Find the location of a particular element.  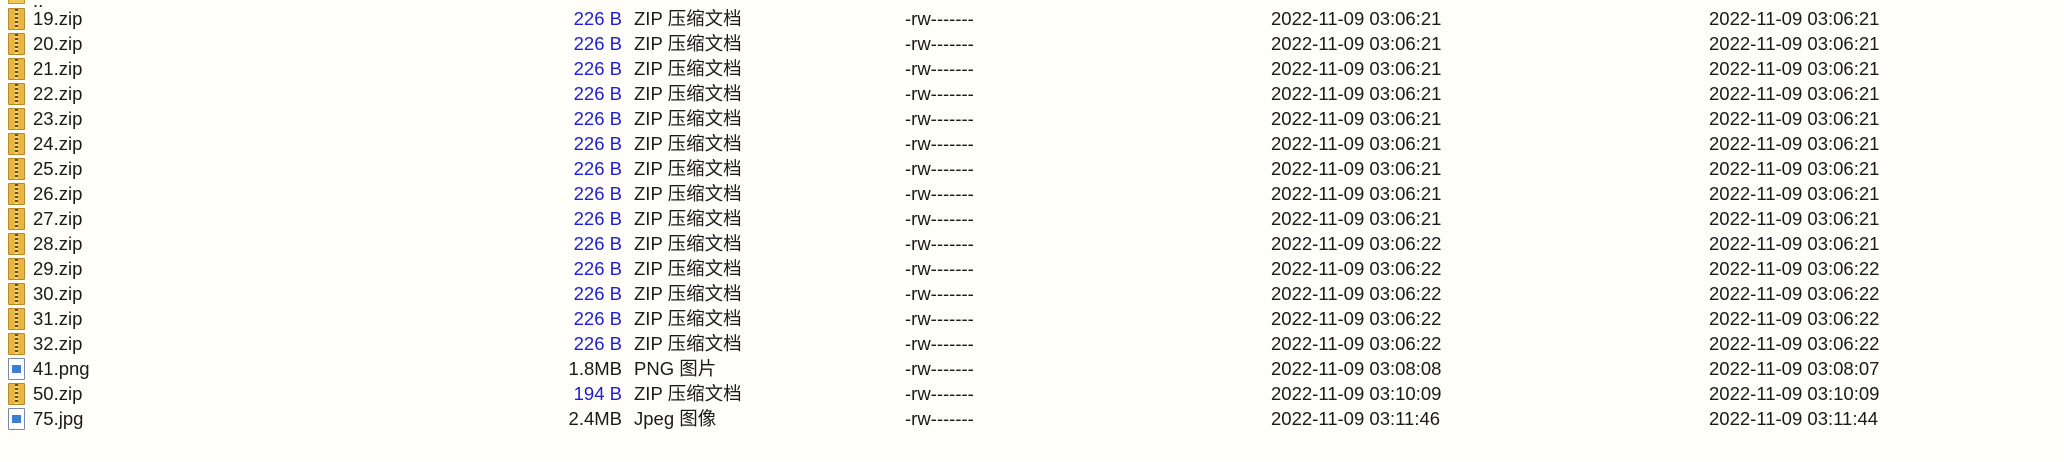

file-name: 22.zip is located at coordinates (58, 93).